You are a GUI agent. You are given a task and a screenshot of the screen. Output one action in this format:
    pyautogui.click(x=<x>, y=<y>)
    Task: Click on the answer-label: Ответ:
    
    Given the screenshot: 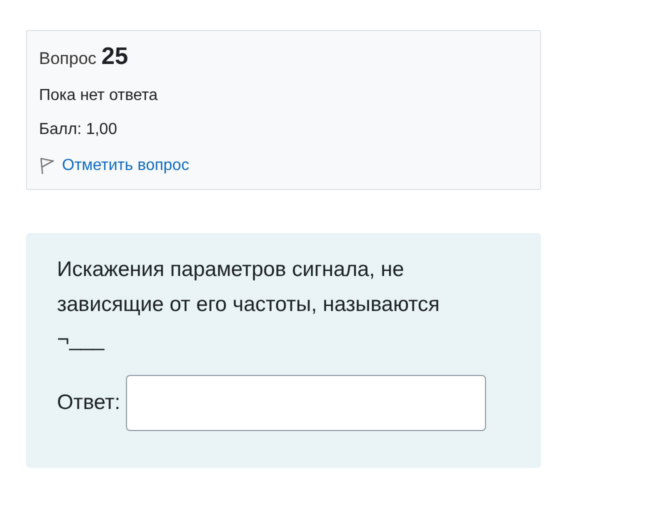 What is the action you would take?
    pyautogui.click(x=88, y=403)
    